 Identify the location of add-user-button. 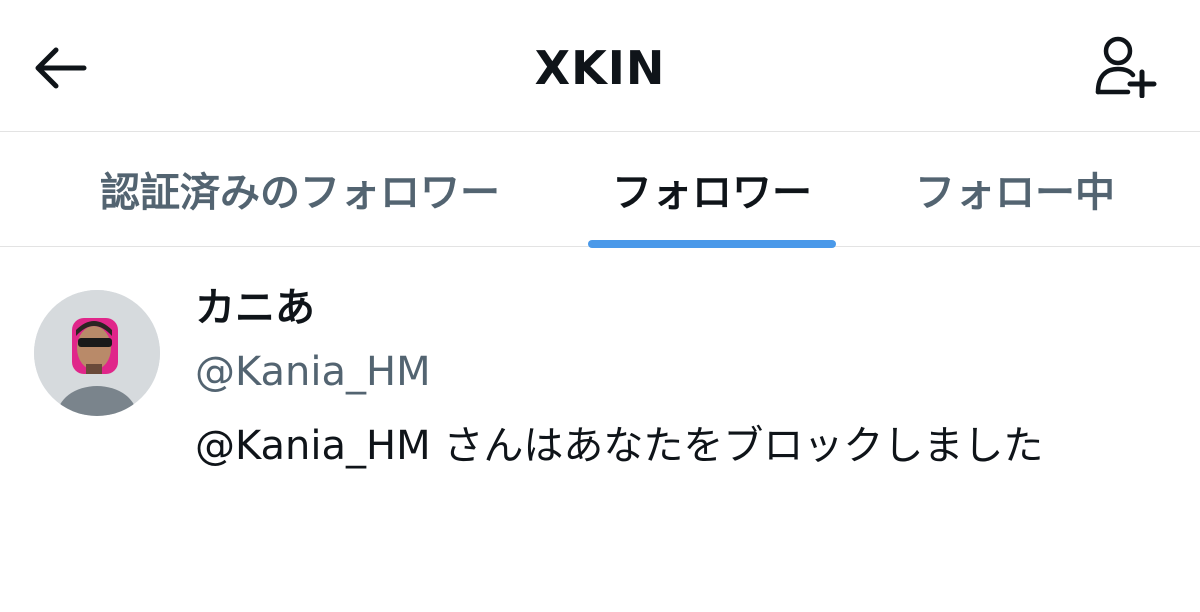
(1125, 67).